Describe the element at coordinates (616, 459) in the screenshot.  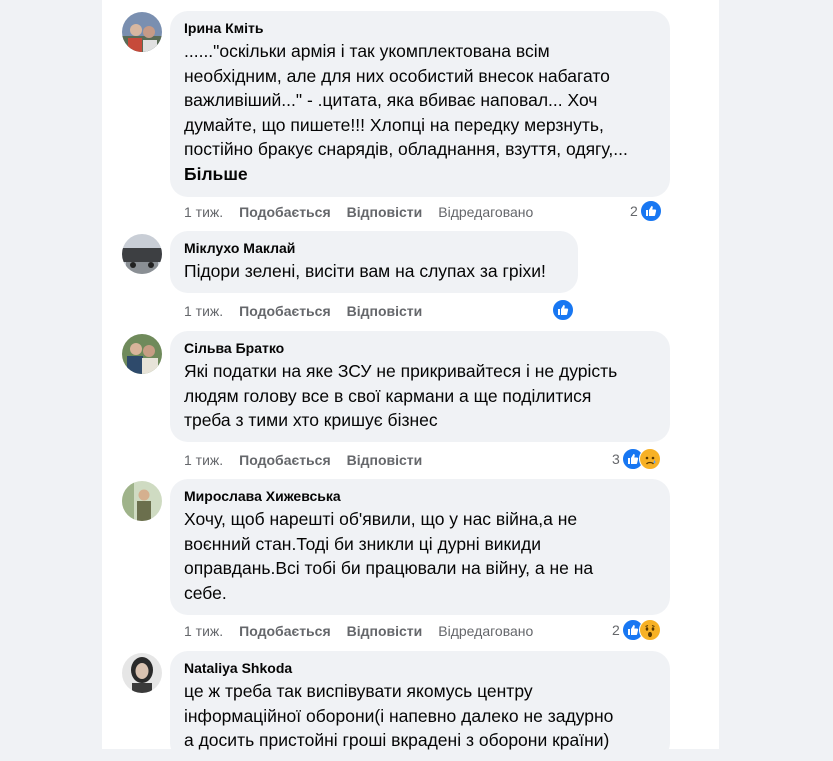
I see `reaction-count: 3` at that location.